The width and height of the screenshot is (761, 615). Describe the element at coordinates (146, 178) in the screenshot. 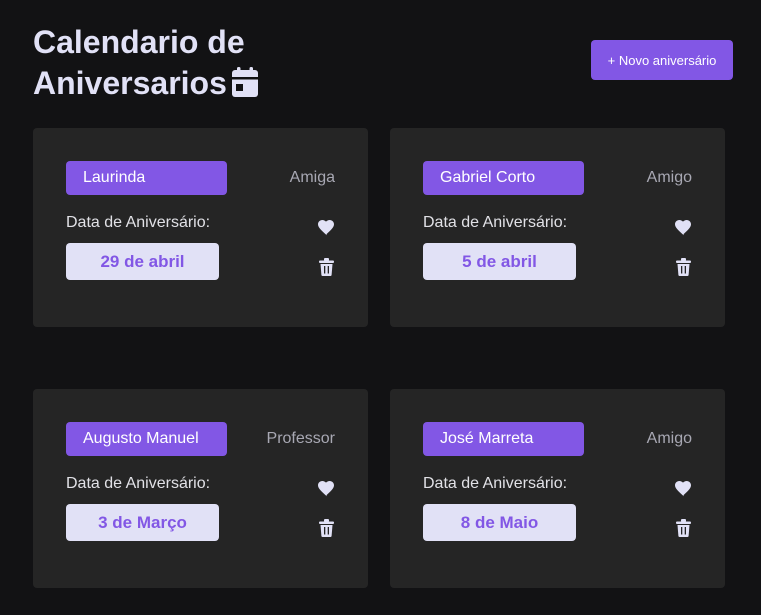

I see `card-name: Laurinda` at that location.